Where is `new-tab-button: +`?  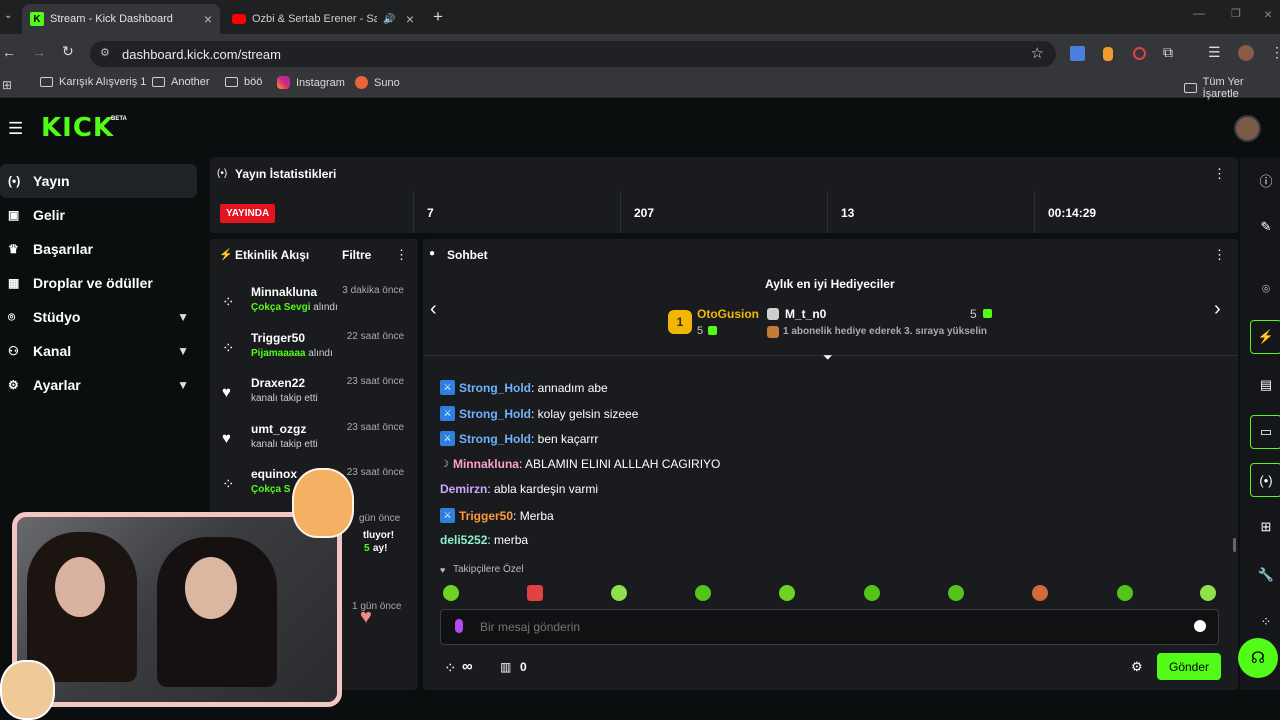 new-tab-button: + is located at coordinates (438, 17).